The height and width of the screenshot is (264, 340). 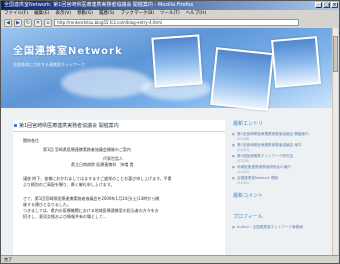 What do you see at coordinates (243, 183) in the screenshot?
I see `recent-entry-date: (12/01)` at bounding box center [243, 183].